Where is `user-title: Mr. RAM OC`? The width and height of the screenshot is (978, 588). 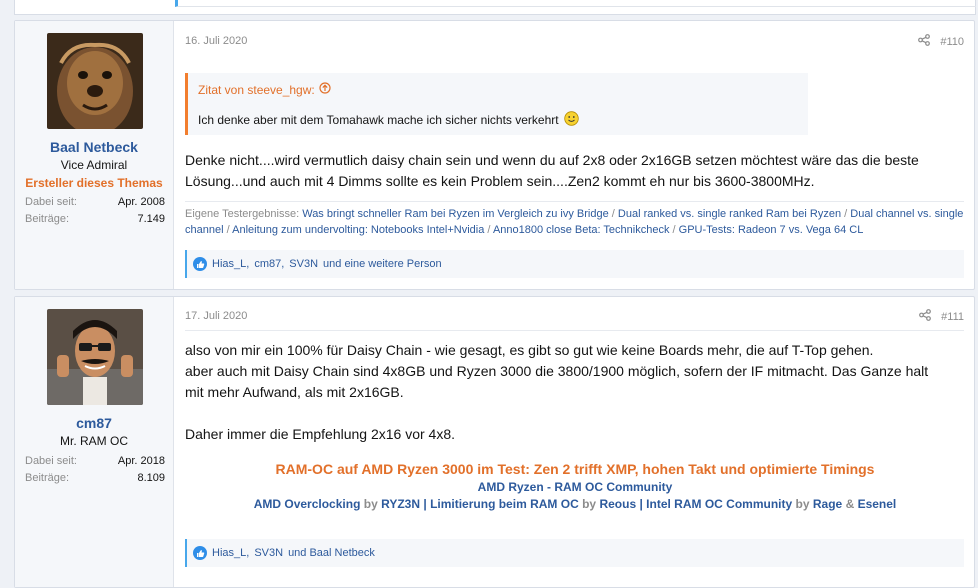
user-title: Mr. RAM OC is located at coordinates (94, 441).